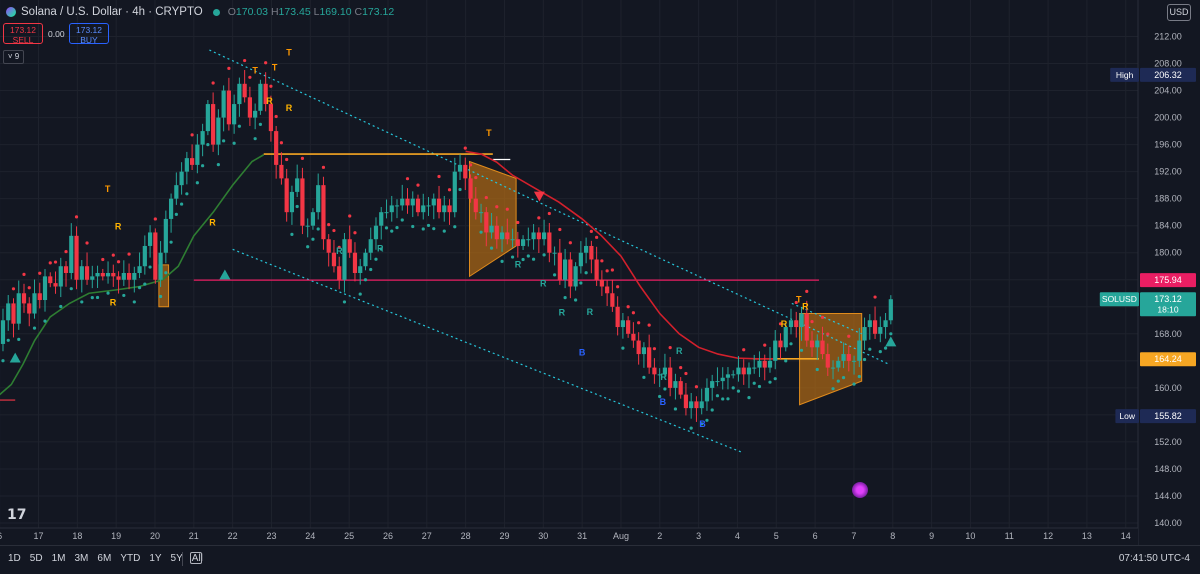 This screenshot has width=1200, height=574. What do you see at coordinates (196, 558) in the screenshot?
I see `calendar-icon` at bounding box center [196, 558].